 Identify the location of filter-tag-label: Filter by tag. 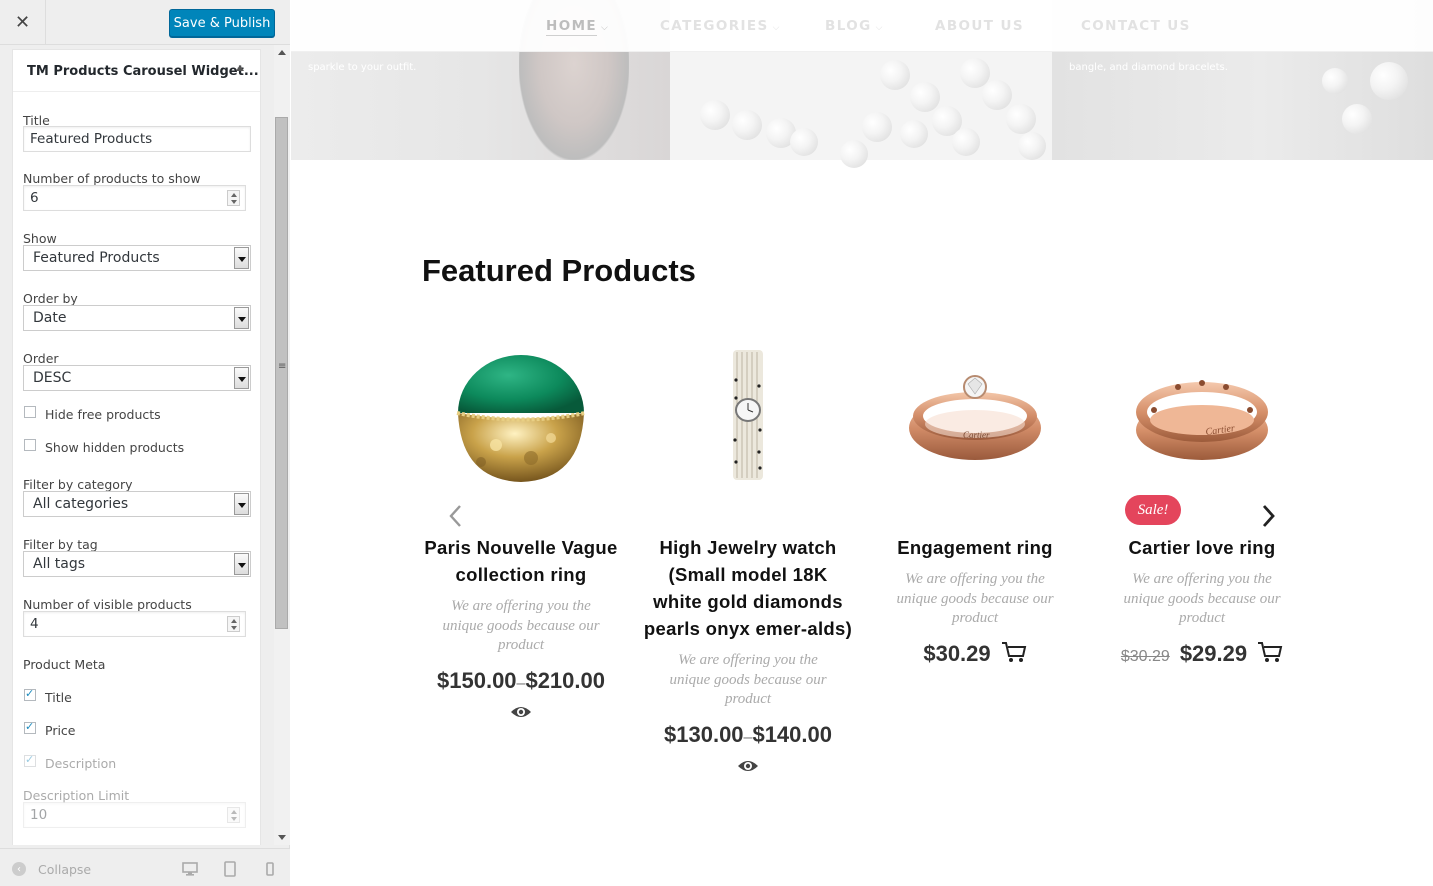
(60, 544).